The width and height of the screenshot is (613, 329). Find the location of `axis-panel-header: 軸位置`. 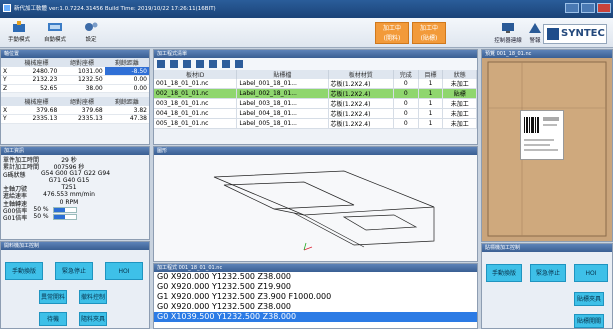

axis-panel-header: 軸位置 is located at coordinates (75, 54).